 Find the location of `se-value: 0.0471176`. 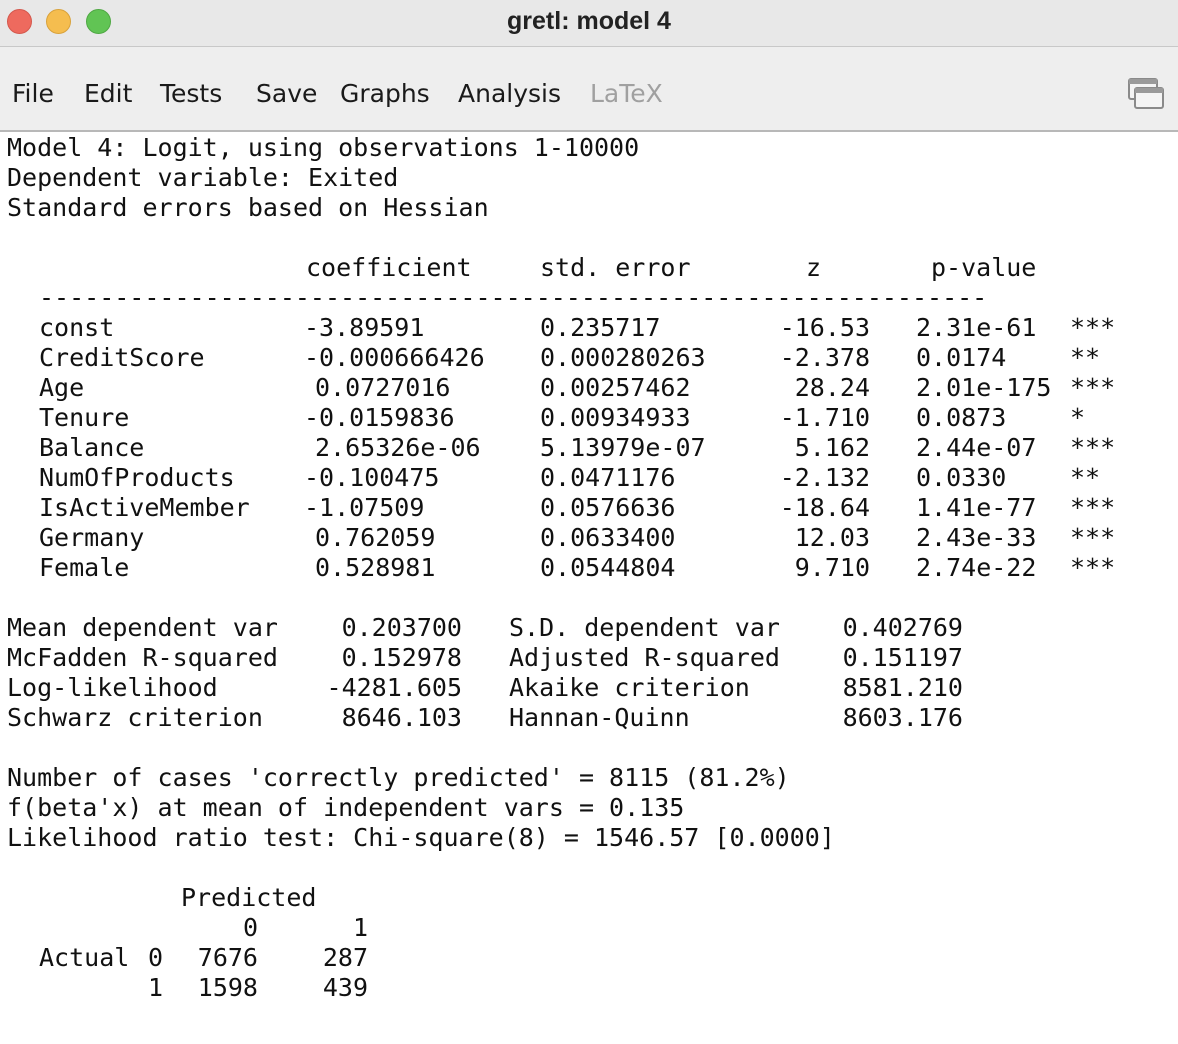

se-value: 0.0471176 is located at coordinates (608, 477).